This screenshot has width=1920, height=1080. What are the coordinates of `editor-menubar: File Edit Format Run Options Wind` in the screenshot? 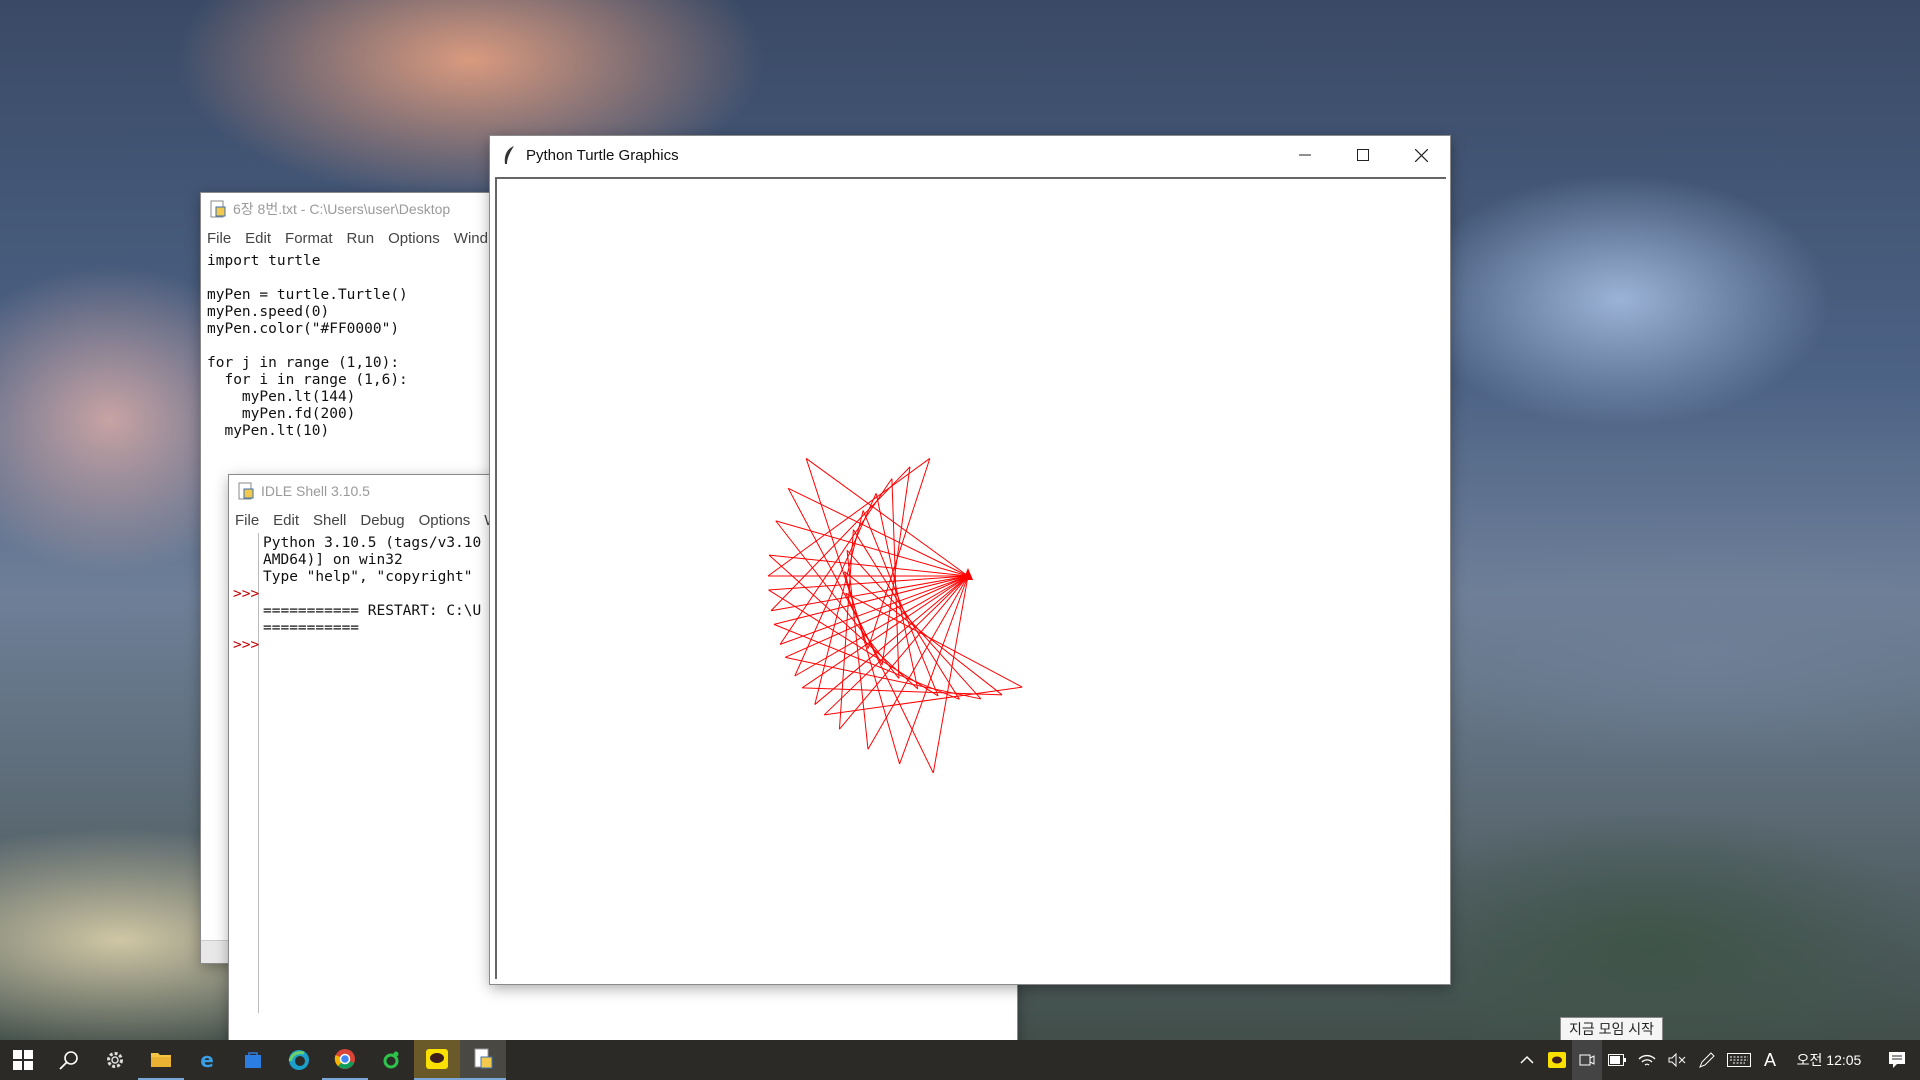 It's located at (356, 238).